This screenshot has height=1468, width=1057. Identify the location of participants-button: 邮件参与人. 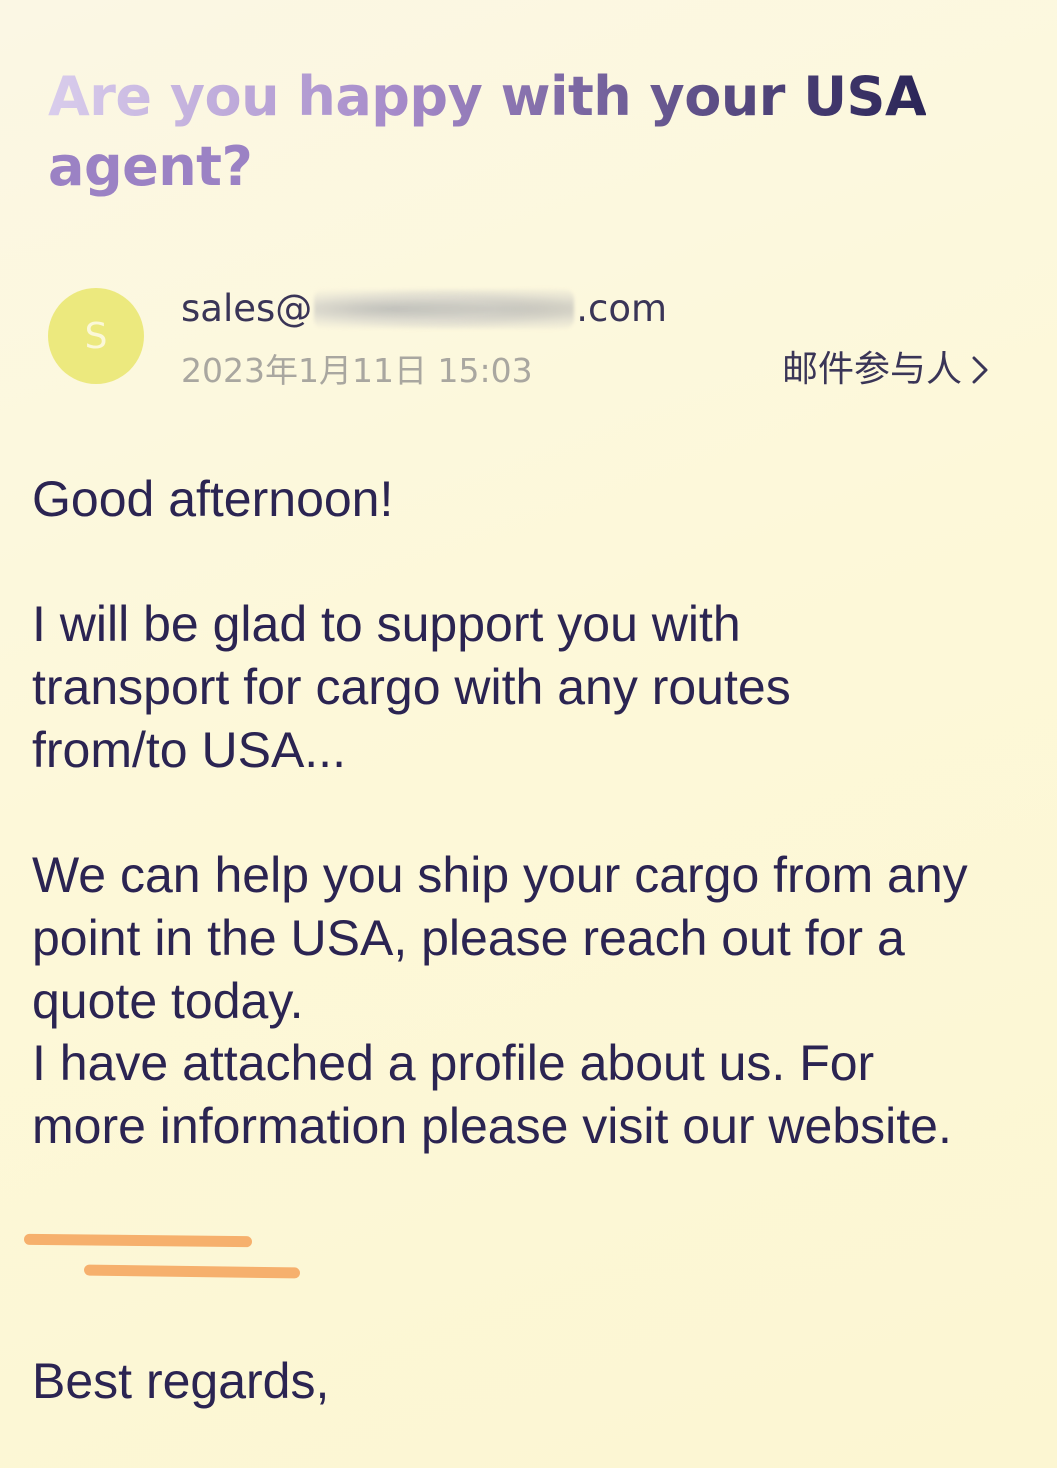
(887, 370).